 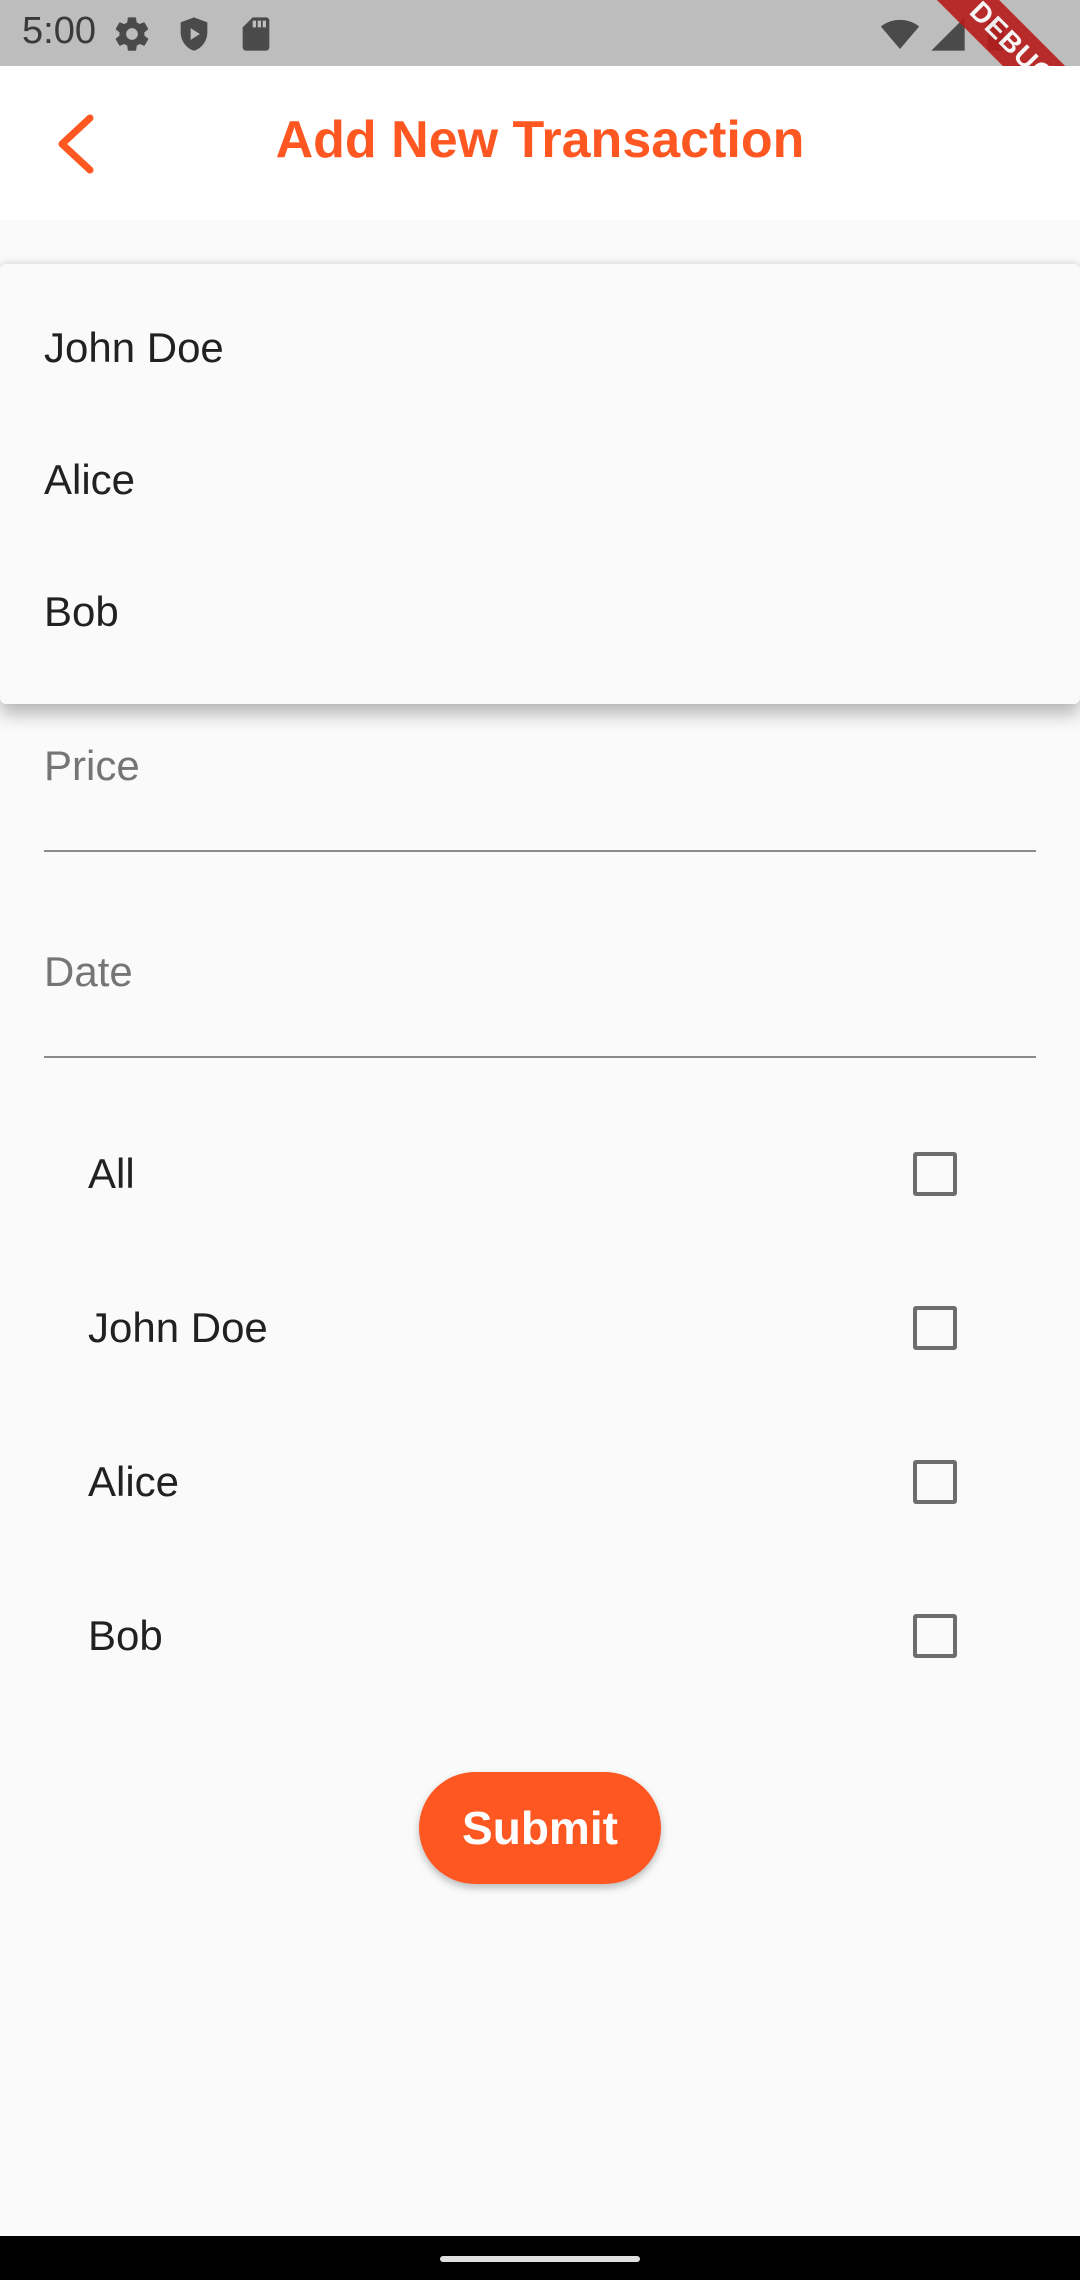 What do you see at coordinates (132, 34) in the screenshot?
I see `gear-icon` at bounding box center [132, 34].